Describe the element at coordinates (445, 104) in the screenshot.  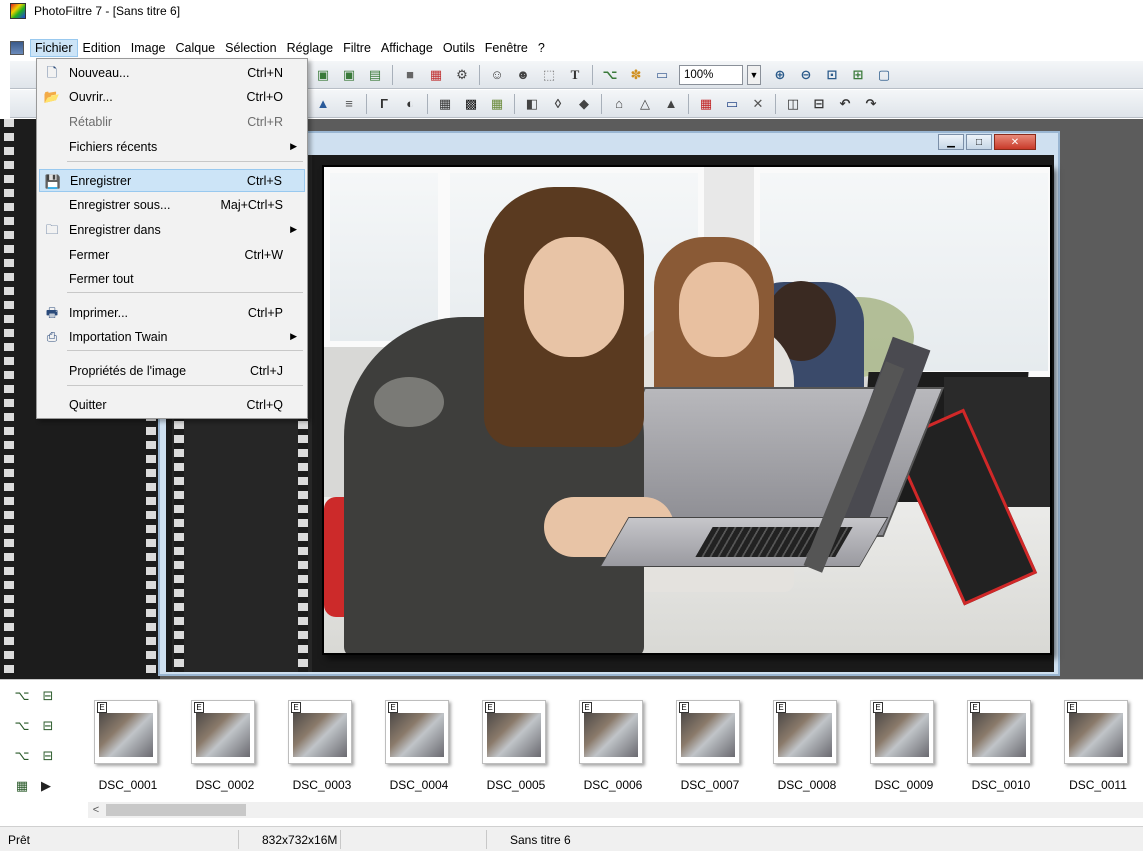
I see `grid-dark-icon: ▦` at that location.